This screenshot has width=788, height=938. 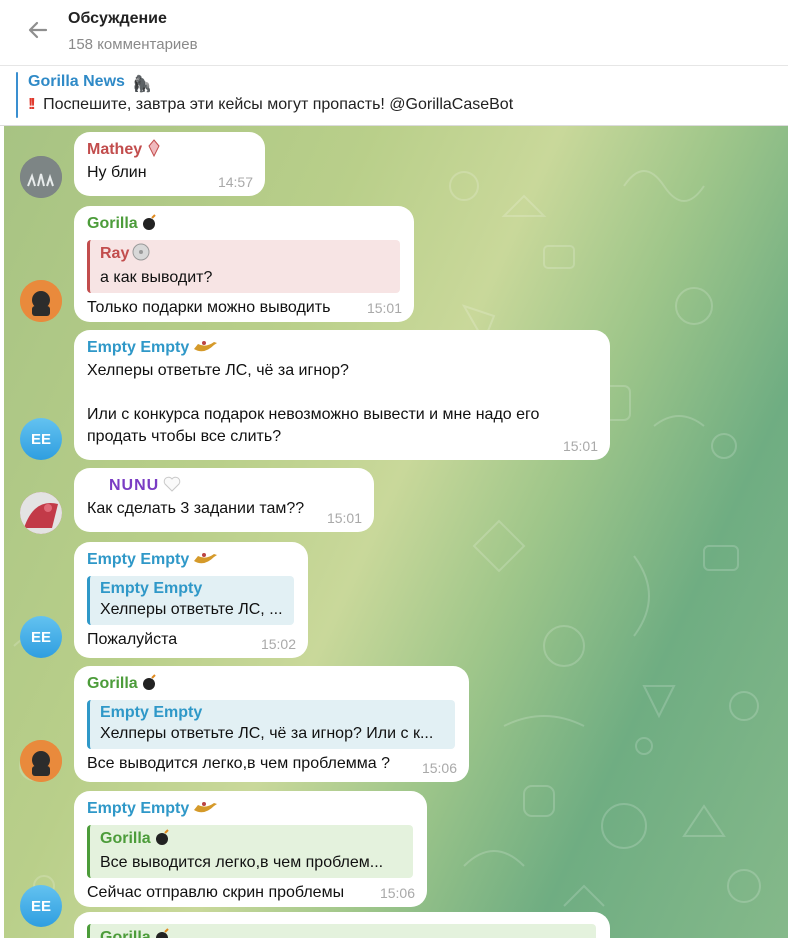 I want to click on message-text: Как сделать 3 задании там??, so click(x=196, y=508).